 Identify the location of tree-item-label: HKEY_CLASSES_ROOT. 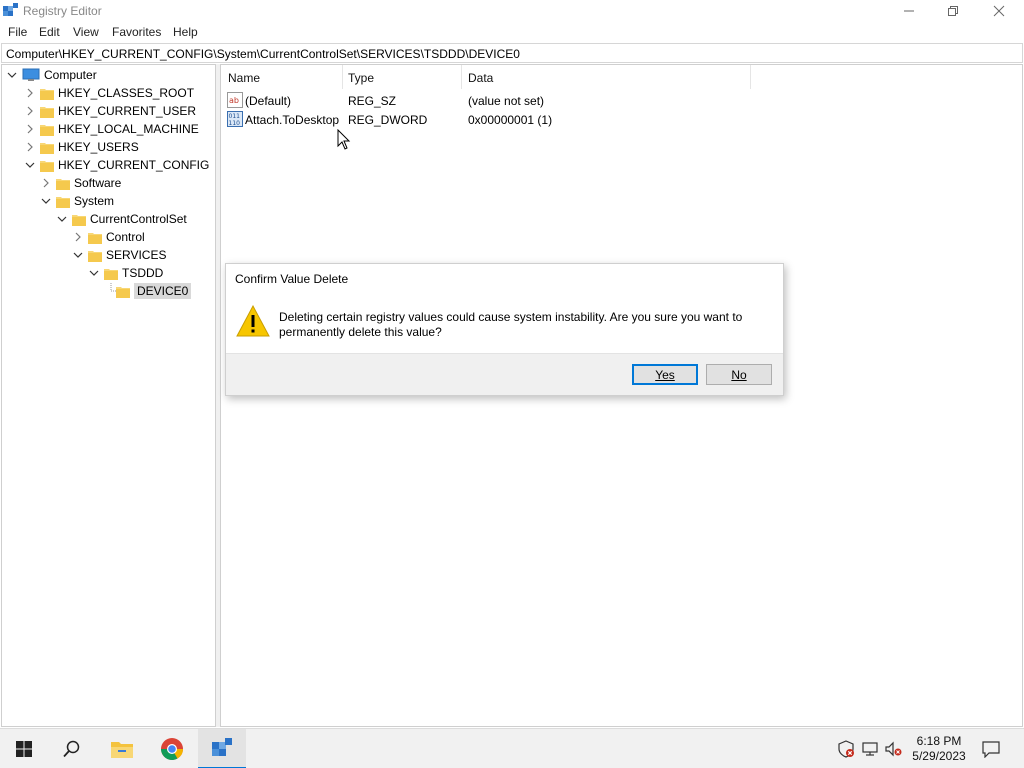
(126, 93).